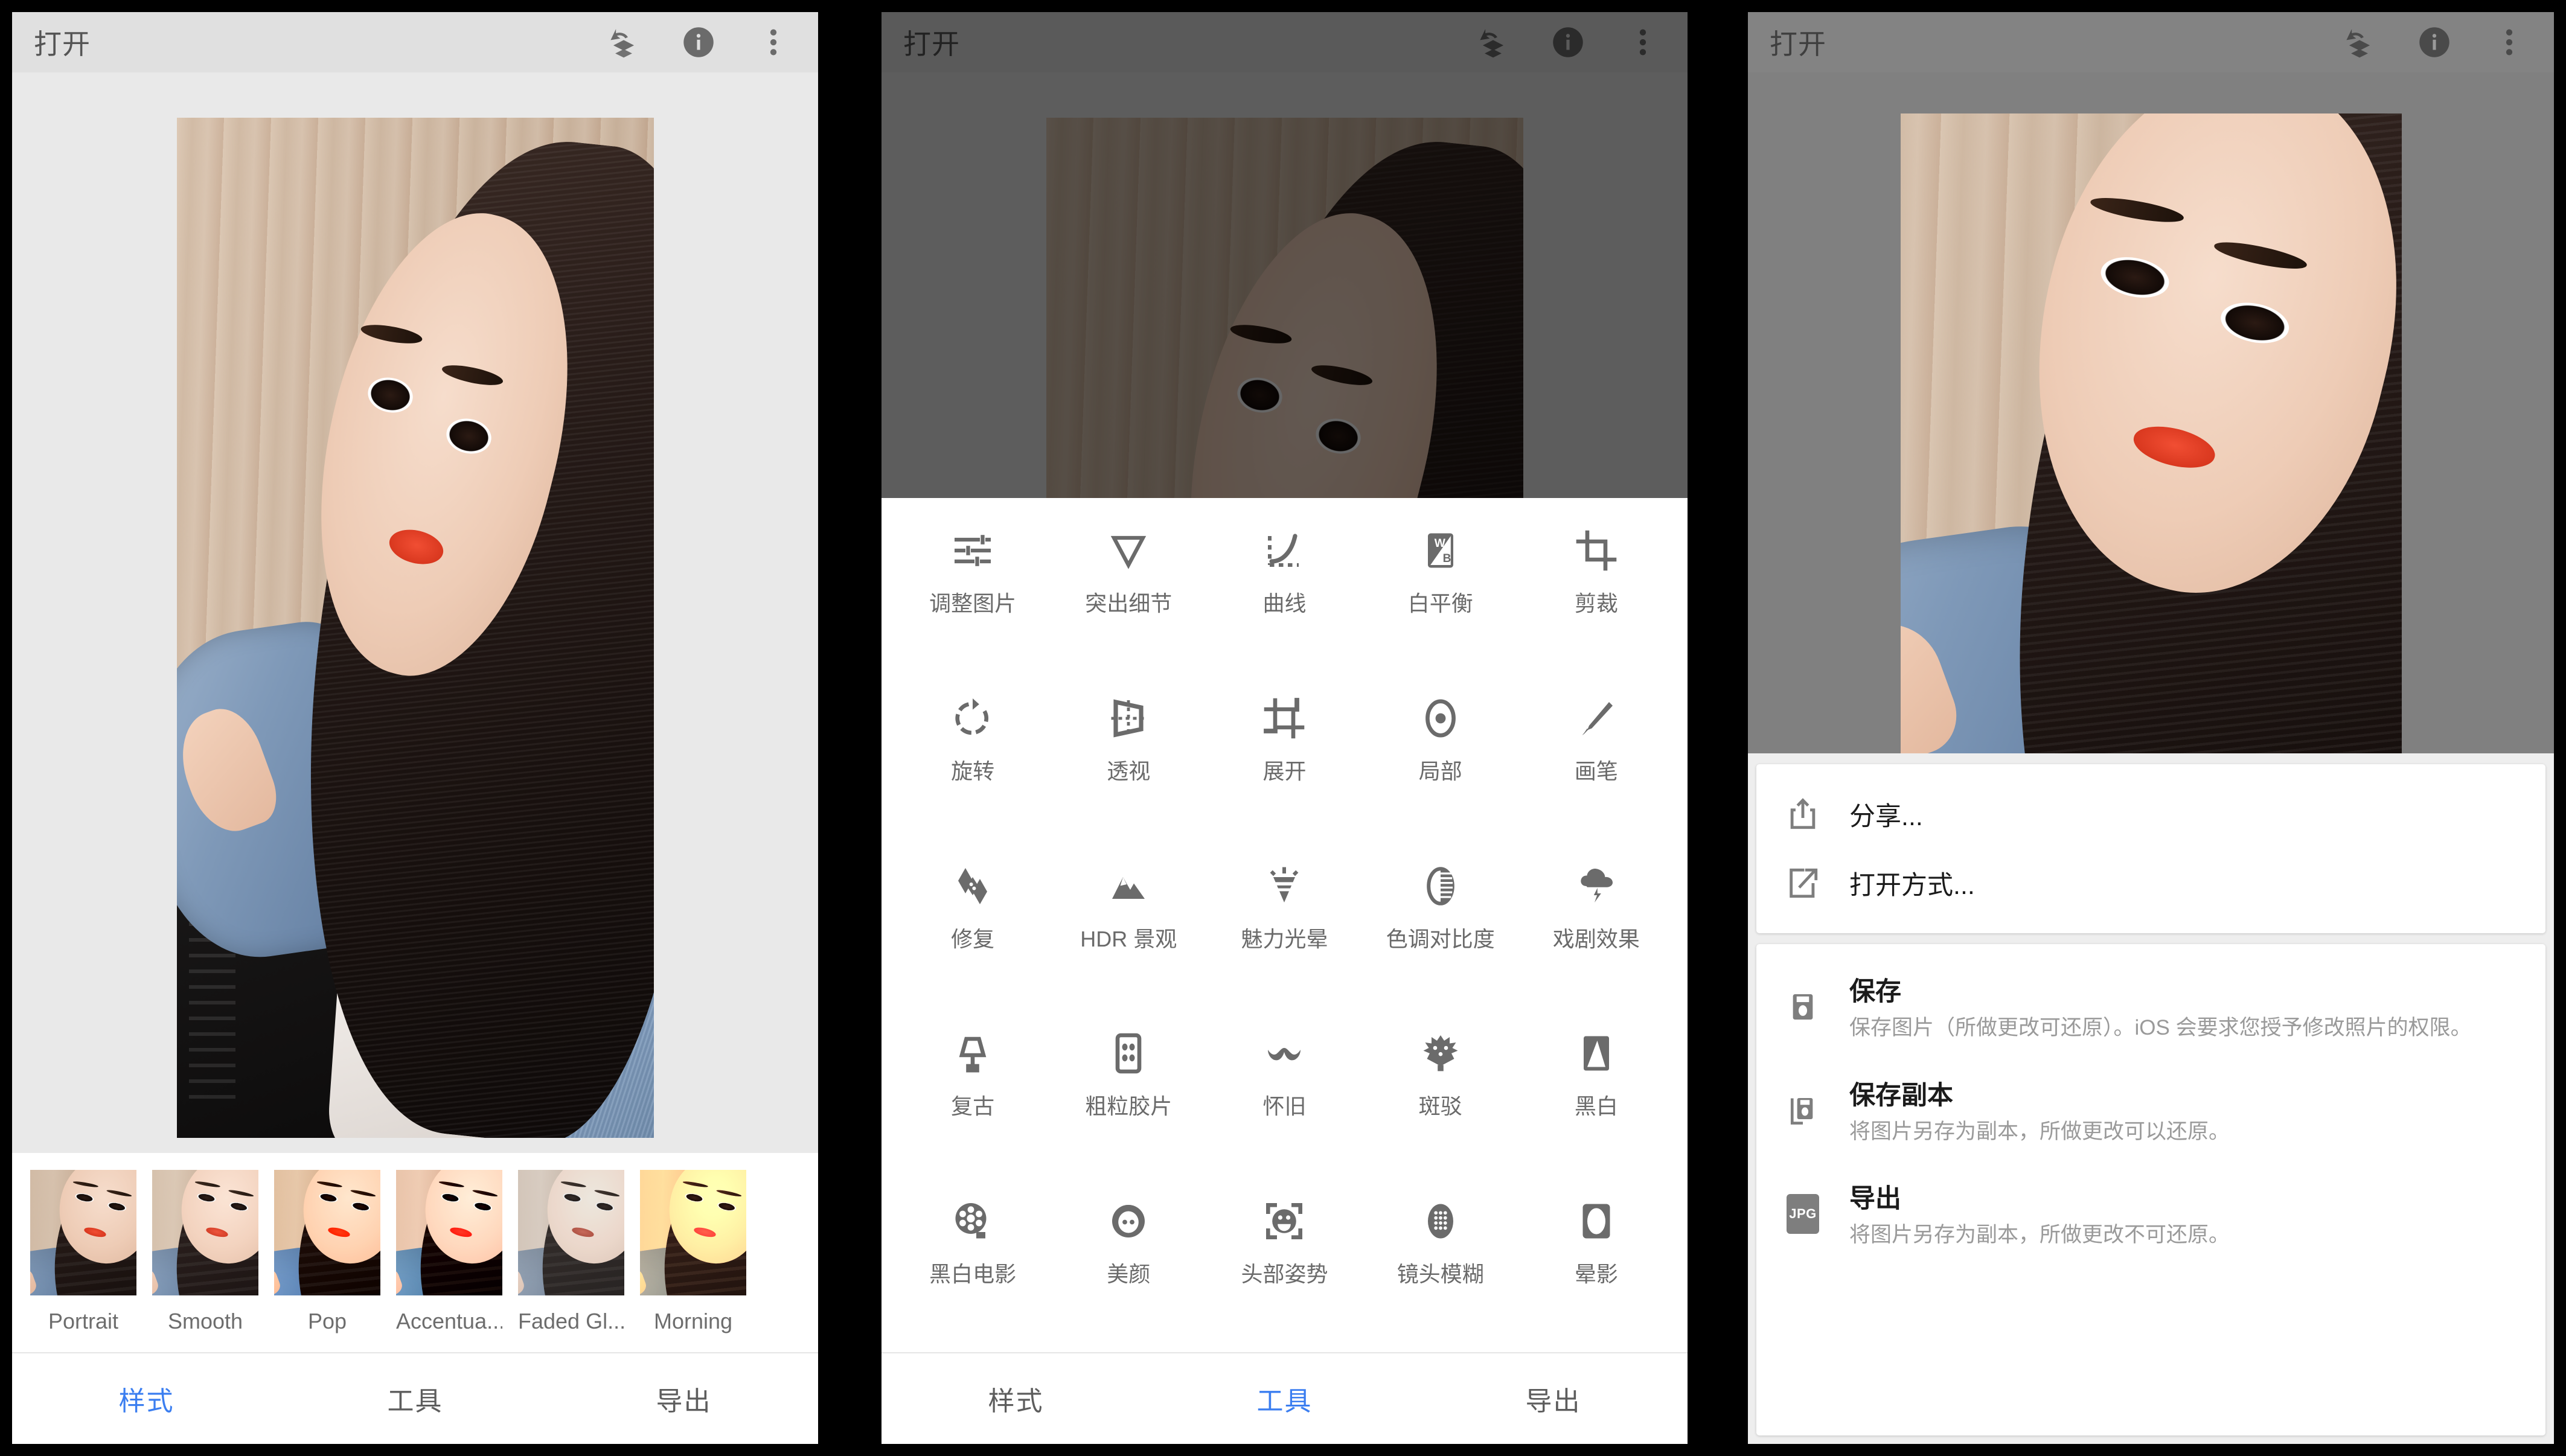 This screenshot has height=1456, width=2566. What do you see at coordinates (1284, 933) in the screenshot?
I see `tool-glamour-glow: 魅力光晕` at bounding box center [1284, 933].